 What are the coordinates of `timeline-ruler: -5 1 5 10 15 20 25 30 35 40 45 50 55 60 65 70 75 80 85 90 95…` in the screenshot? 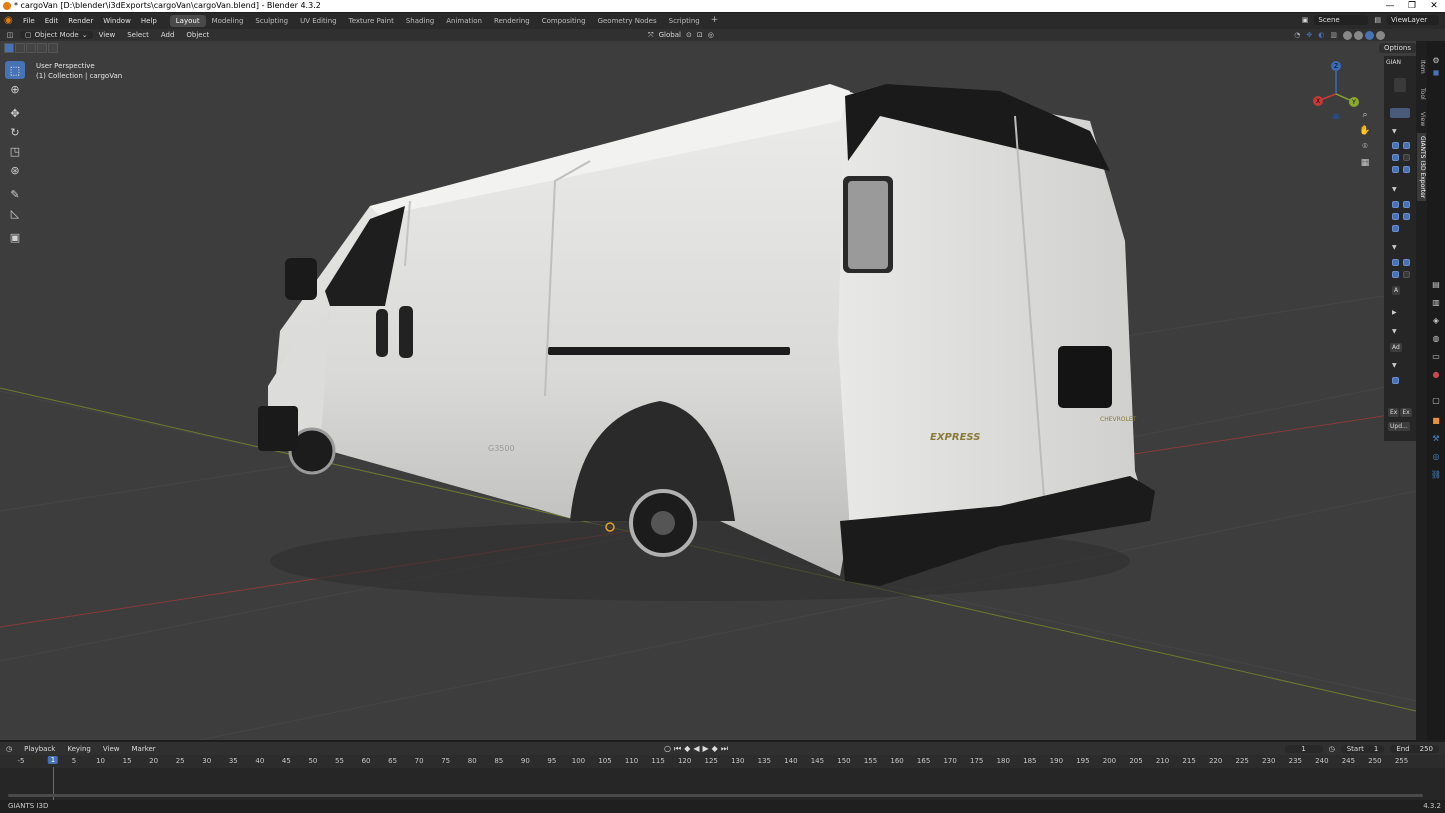 It's located at (722, 761).